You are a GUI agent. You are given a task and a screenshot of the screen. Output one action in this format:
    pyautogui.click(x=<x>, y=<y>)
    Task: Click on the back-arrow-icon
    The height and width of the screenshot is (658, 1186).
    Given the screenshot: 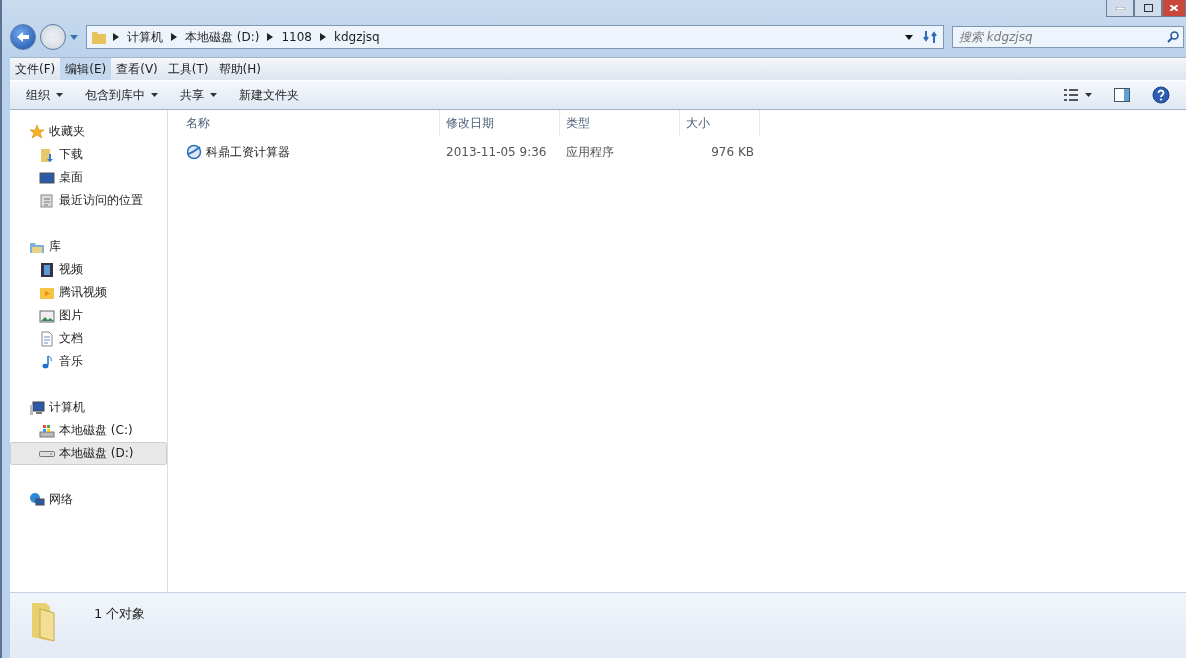 What is the action you would take?
    pyautogui.click(x=23, y=37)
    